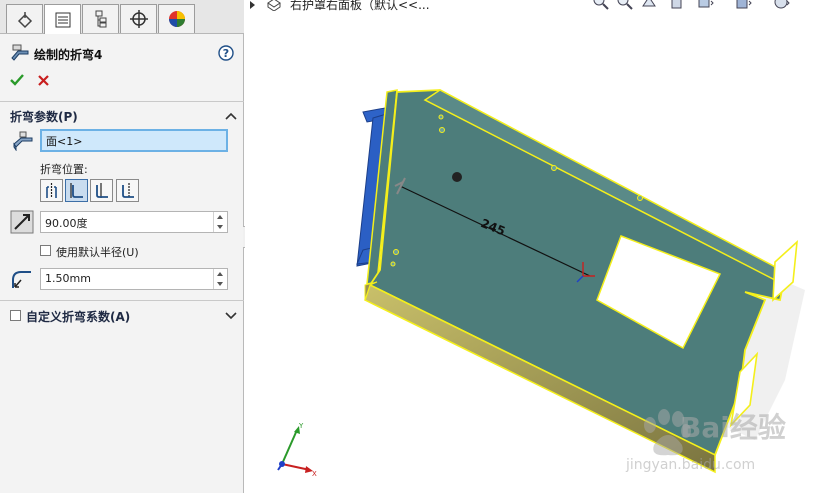 This screenshot has width=814, height=493. Describe the element at coordinates (314, 473) in the screenshot. I see `triad-x-label: X` at that location.